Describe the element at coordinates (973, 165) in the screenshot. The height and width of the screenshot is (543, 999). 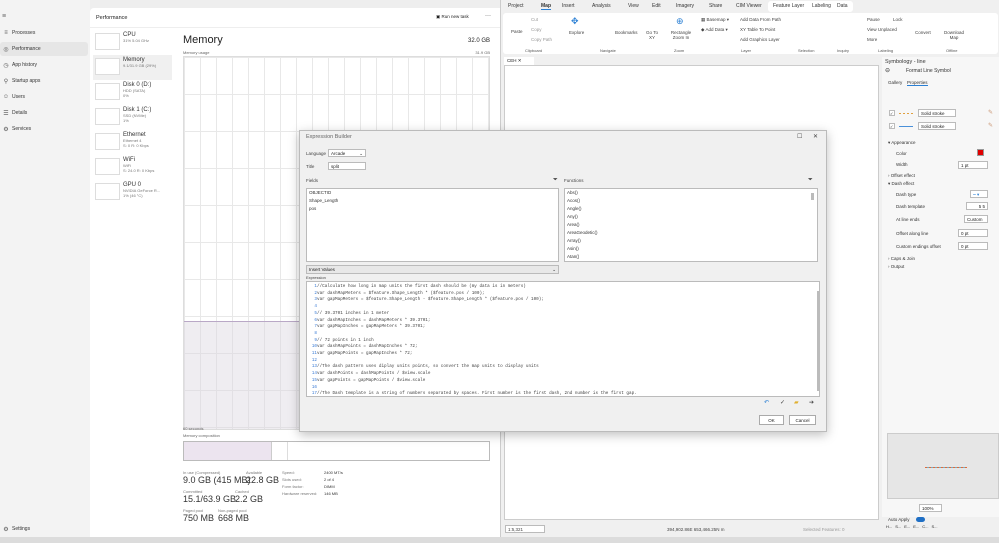
I see `width-input: 1 pt` at that location.